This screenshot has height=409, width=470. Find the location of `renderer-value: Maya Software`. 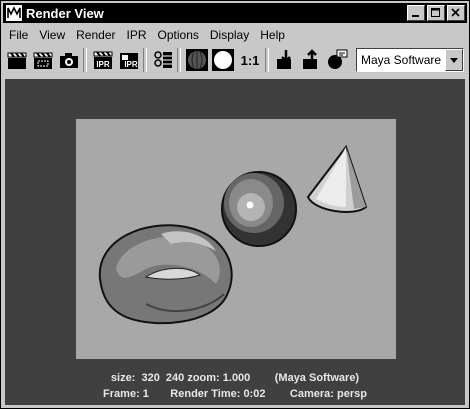

renderer-value: Maya Software is located at coordinates (401, 60).